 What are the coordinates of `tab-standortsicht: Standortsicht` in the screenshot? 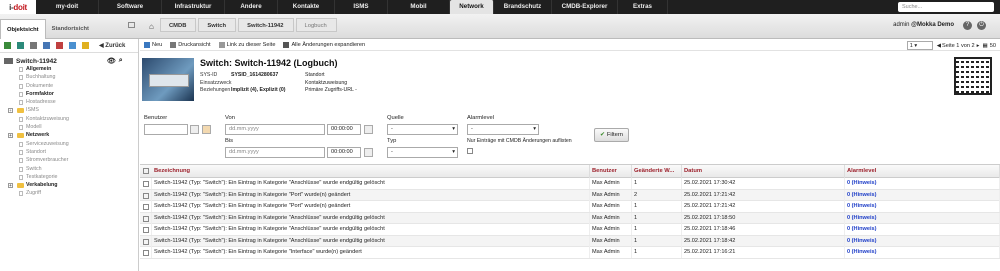 It's located at (70, 29).